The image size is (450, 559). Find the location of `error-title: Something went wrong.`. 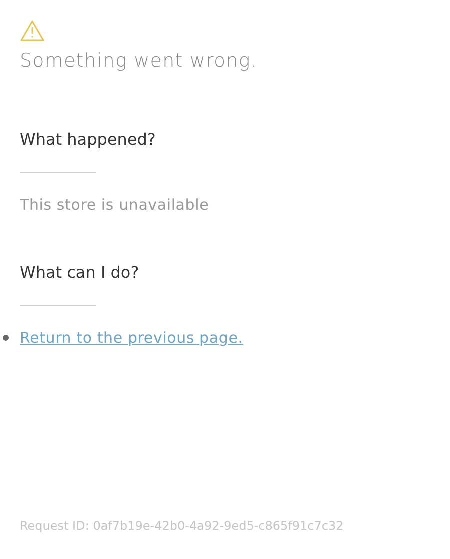

error-title: Something went wrong. is located at coordinates (139, 61).